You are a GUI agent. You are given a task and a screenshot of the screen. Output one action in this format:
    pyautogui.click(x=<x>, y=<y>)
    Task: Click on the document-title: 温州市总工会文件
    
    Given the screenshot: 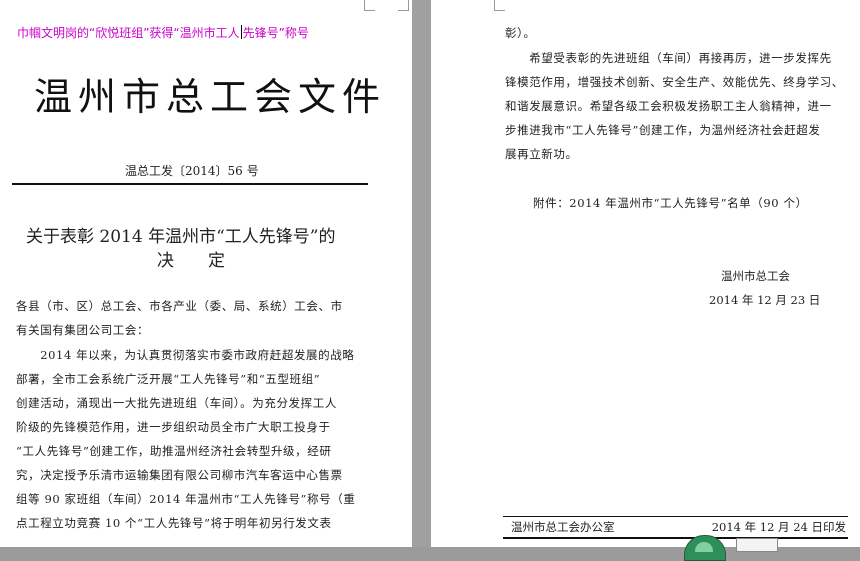 What is the action you would take?
    pyautogui.click(x=210, y=97)
    